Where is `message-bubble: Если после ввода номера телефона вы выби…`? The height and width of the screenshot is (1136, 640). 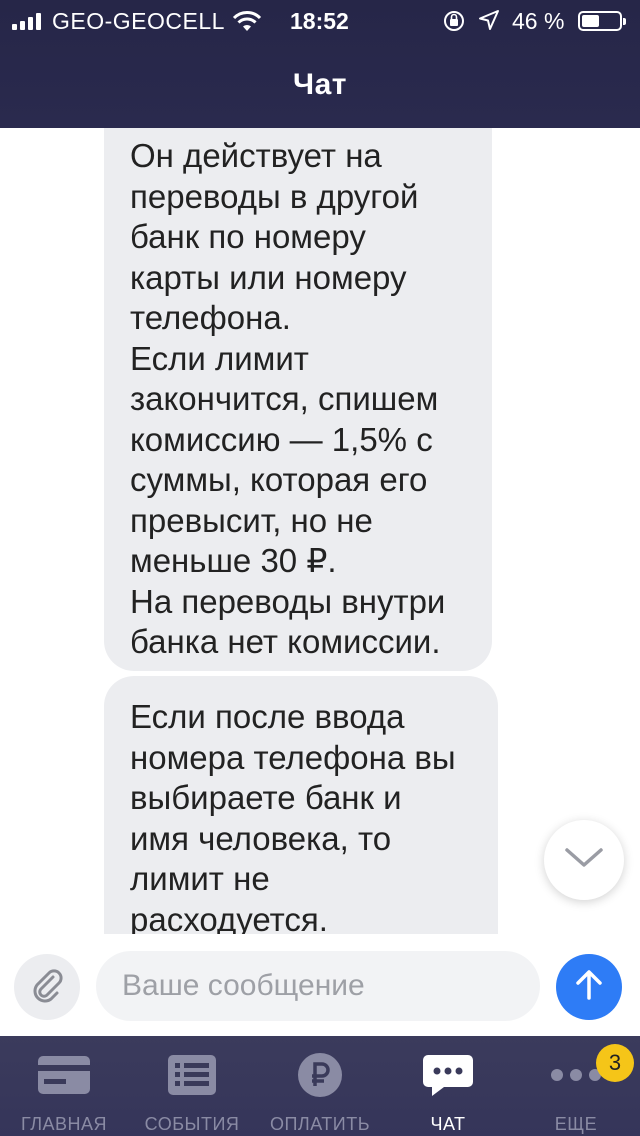
message-bubble: Если после ввода номера телефона вы выби… is located at coordinates (301, 805).